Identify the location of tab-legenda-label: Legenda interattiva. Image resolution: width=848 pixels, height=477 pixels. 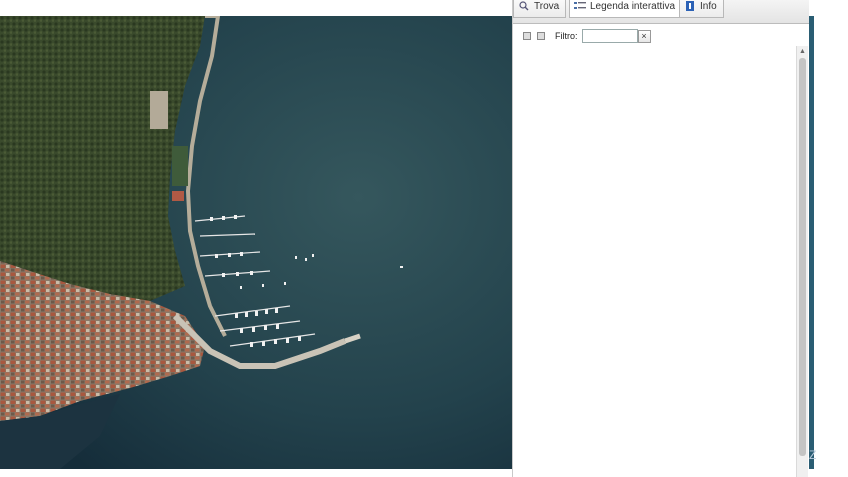
(633, 6).